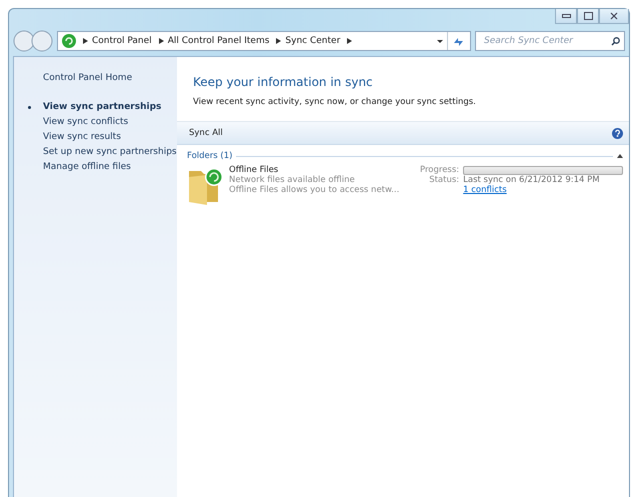 The image size is (635, 497). I want to click on close-button, so click(614, 16).